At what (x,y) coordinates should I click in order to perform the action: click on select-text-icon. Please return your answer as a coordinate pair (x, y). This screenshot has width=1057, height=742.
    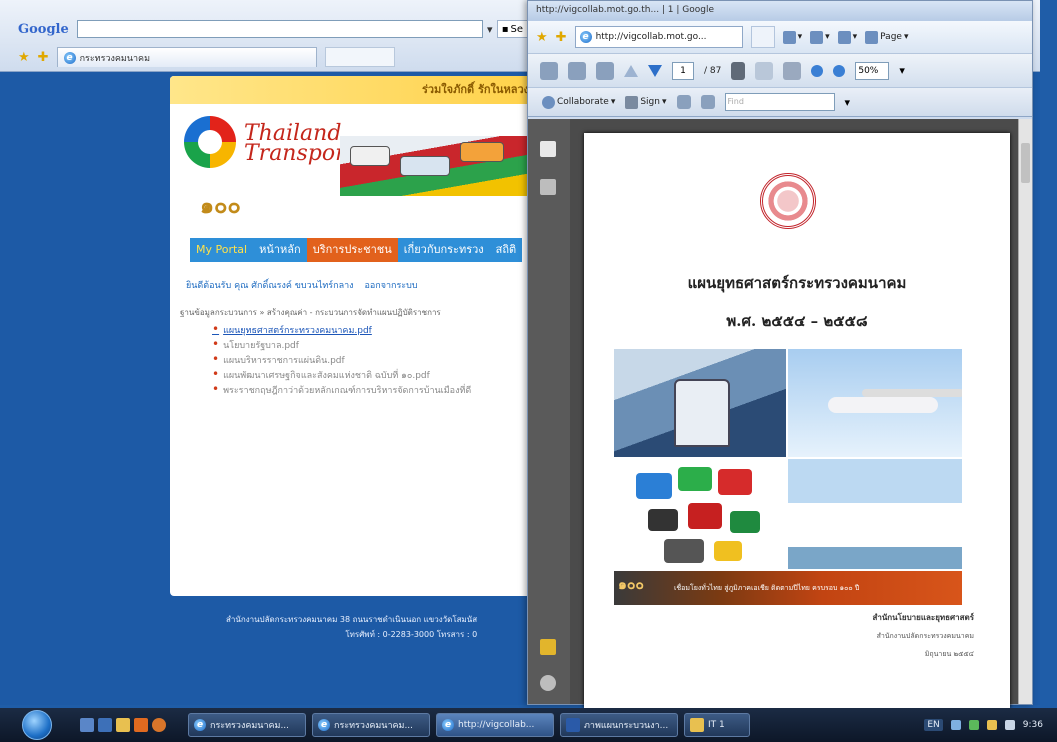
    Looking at the image, I should click on (738, 70).